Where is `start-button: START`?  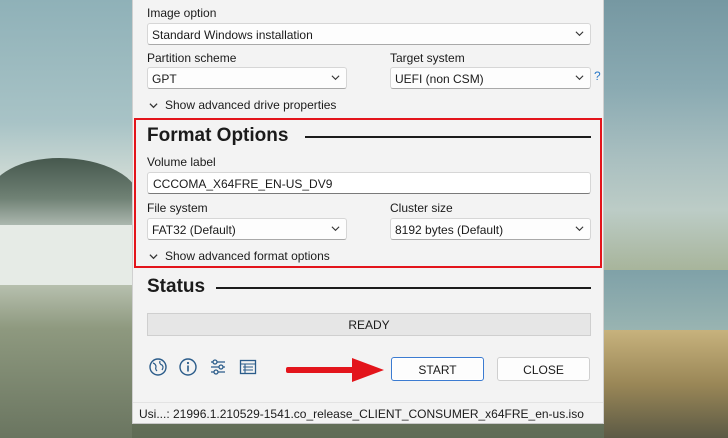
start-button: START is located at coordinates (437, 369).